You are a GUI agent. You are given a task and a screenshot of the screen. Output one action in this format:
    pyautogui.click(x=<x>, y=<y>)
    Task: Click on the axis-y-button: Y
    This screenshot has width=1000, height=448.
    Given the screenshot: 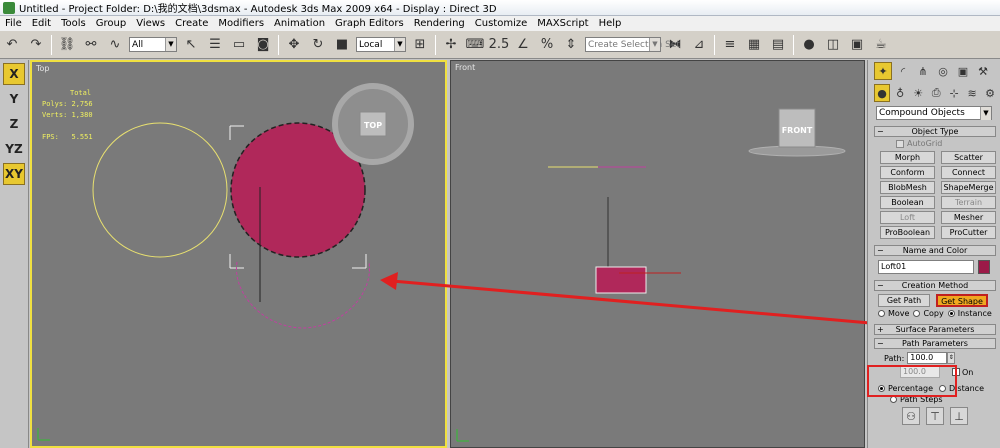 What is the action you would take?
    pyautogui.click(x=14, y=99)
    